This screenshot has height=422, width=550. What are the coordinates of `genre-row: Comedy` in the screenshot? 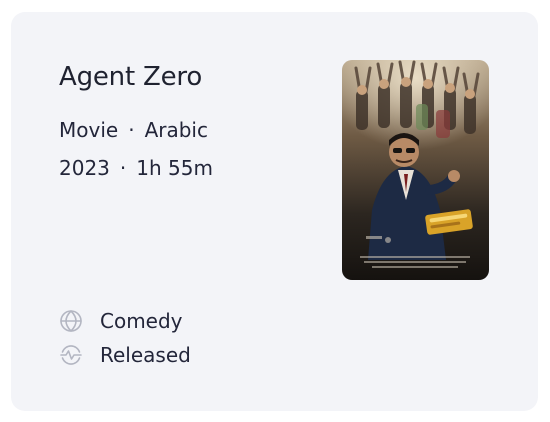 It's located at (121, 321).